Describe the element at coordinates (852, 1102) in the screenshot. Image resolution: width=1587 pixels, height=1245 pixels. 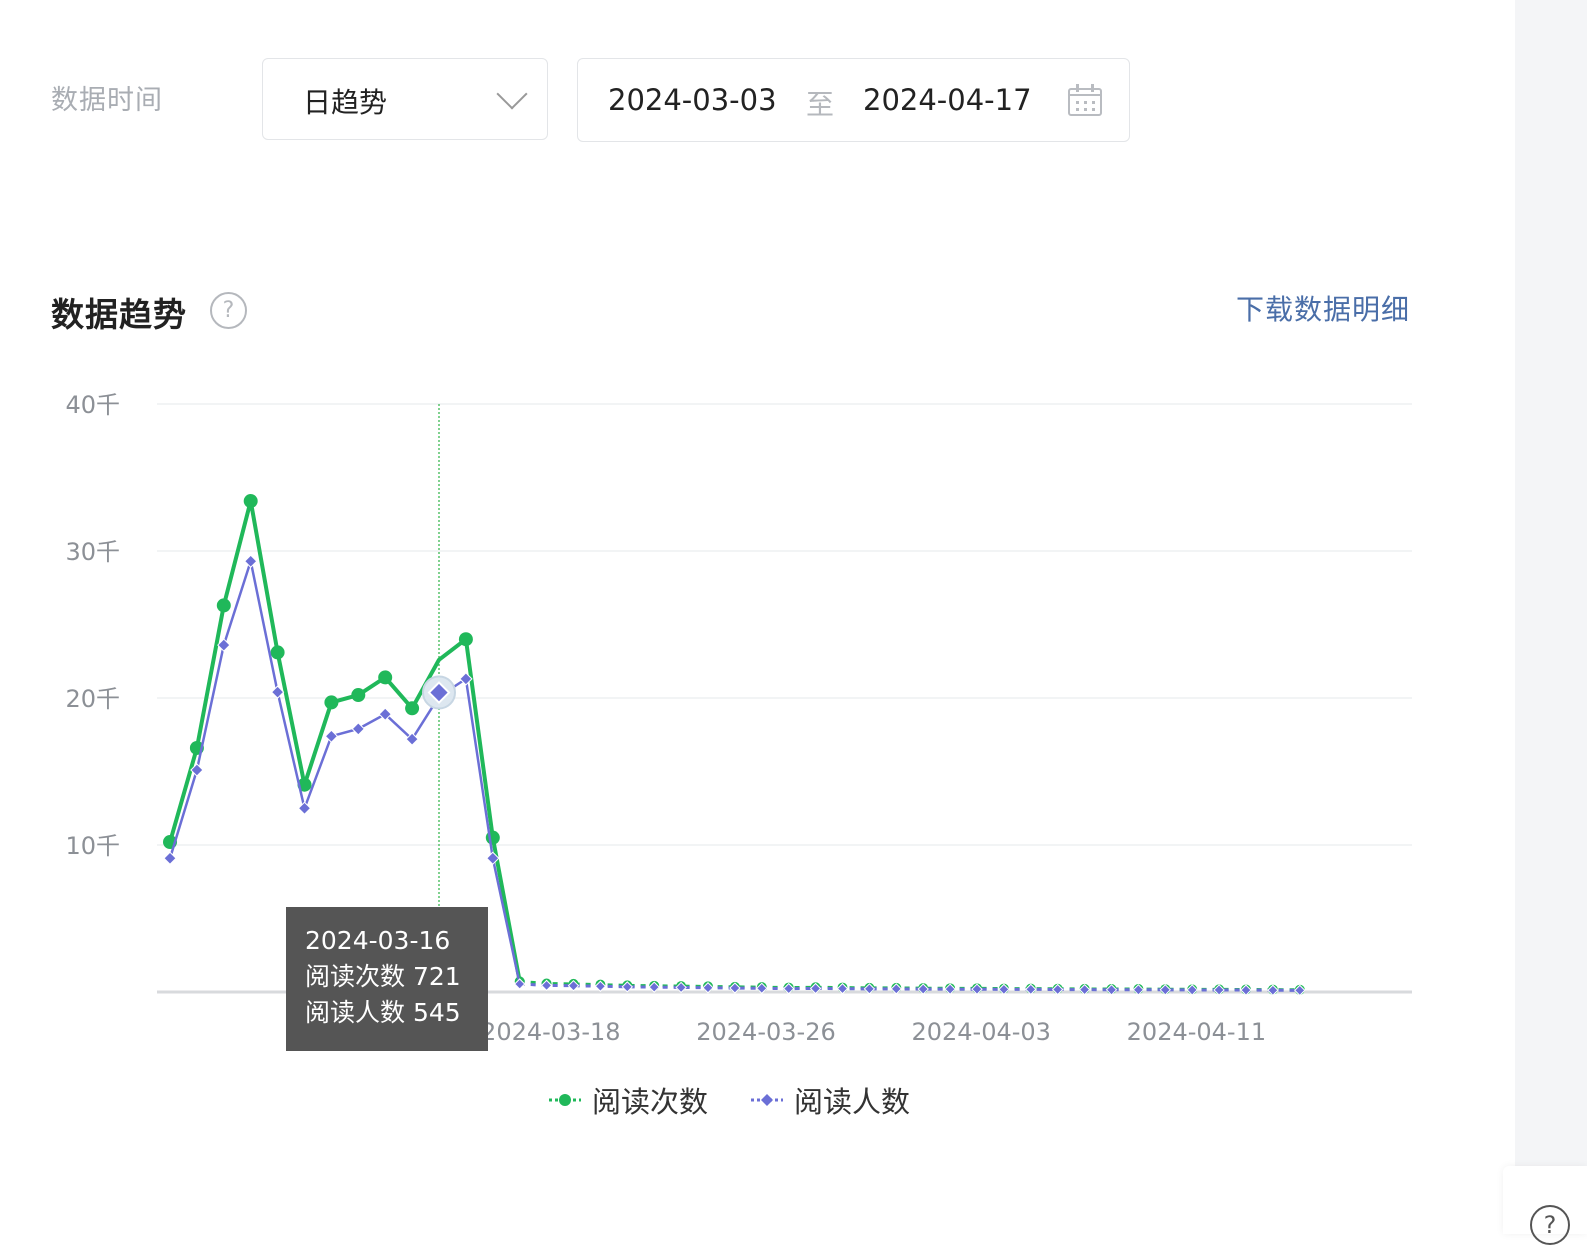
I see `legend-label-readers: 阅读人数` at that location.